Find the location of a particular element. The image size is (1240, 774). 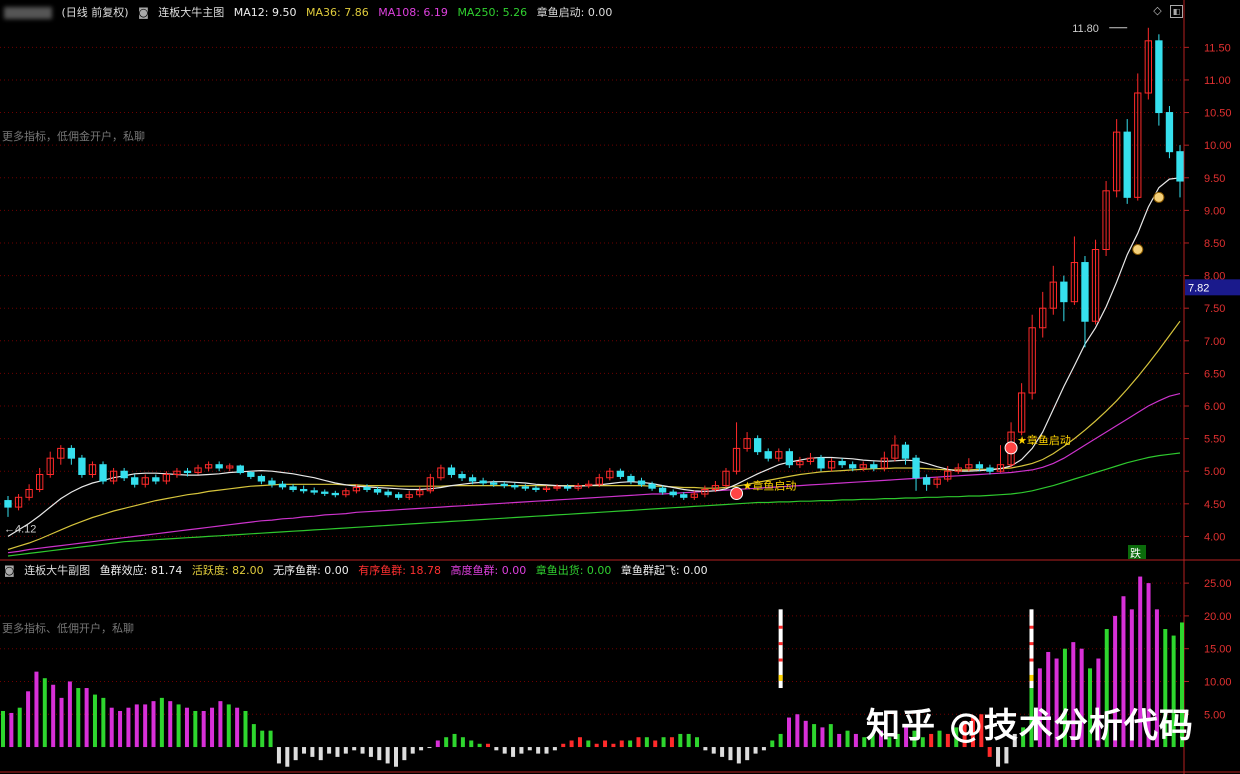

ma250-value: MA250: 5.26 is located at coordinates (492, 12).